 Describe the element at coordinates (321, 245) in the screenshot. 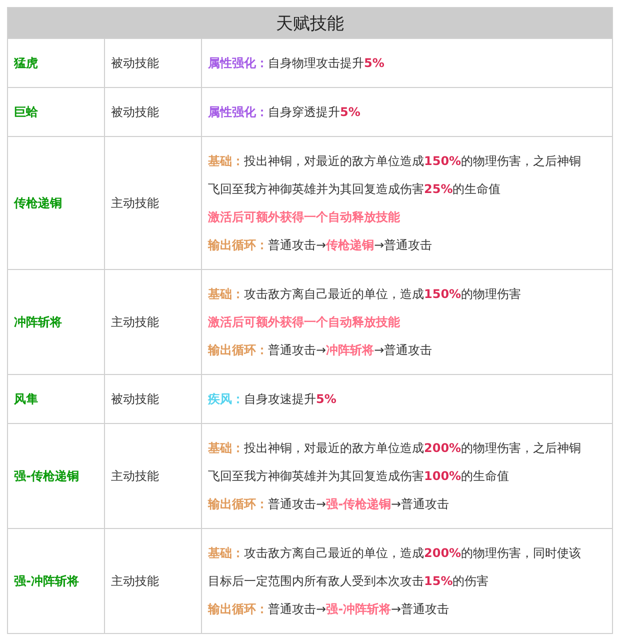

I see `skill-description: 输出循环：普通攻击→传枪递铜→普通攻击` at that location.